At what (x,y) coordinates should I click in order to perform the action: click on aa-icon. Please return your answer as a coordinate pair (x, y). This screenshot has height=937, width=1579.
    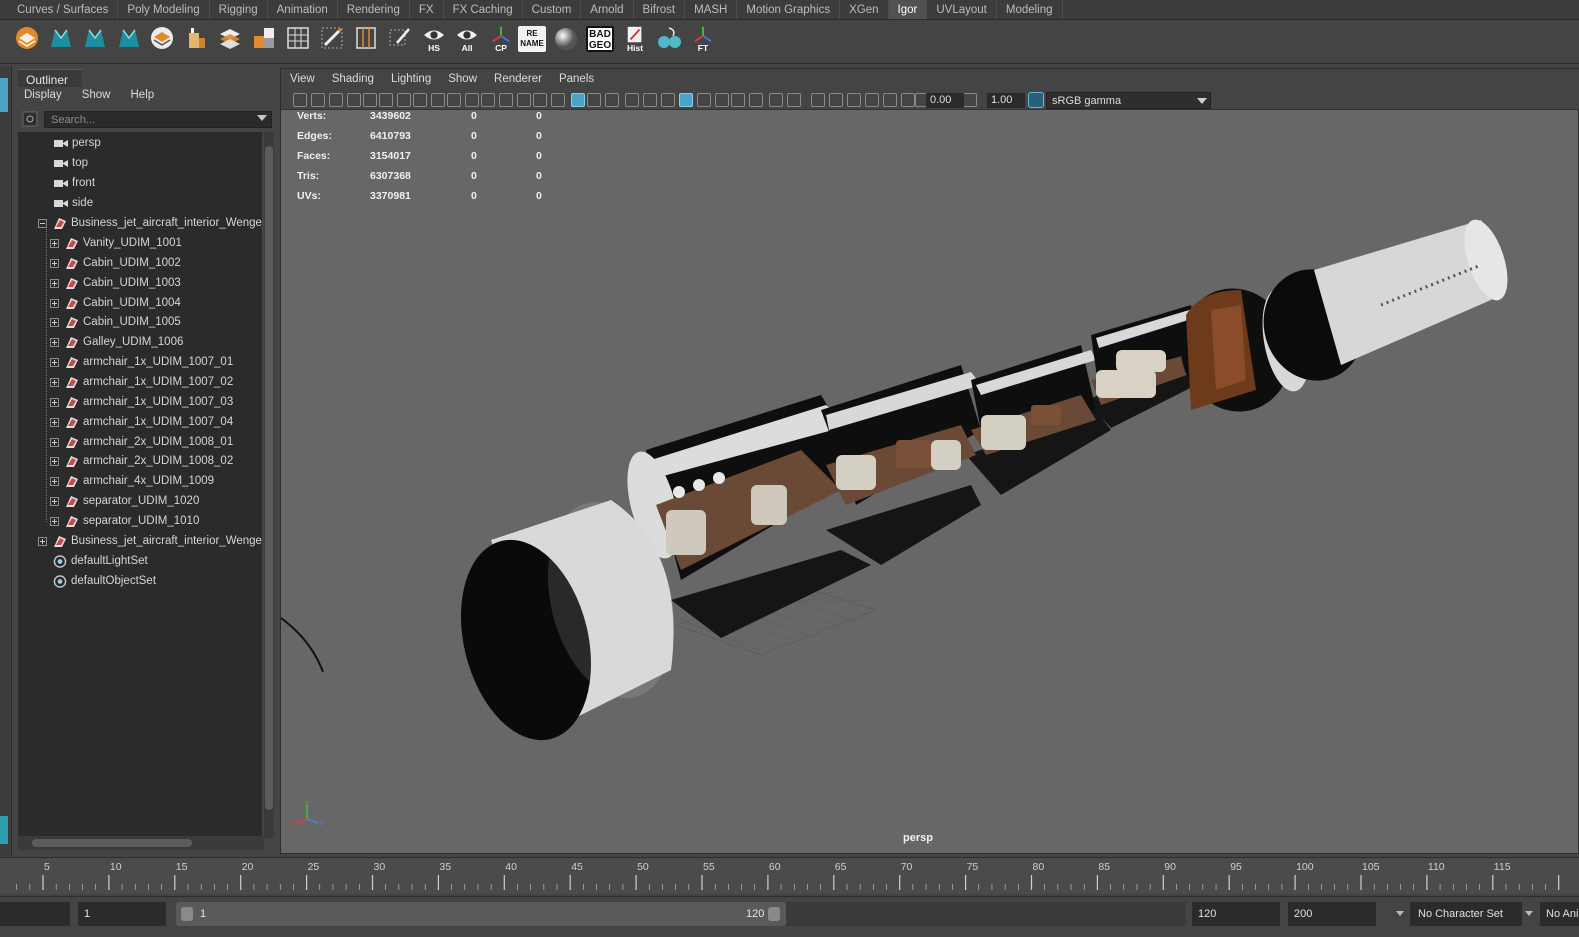
    Looking at the image, I should click on (722, 100).